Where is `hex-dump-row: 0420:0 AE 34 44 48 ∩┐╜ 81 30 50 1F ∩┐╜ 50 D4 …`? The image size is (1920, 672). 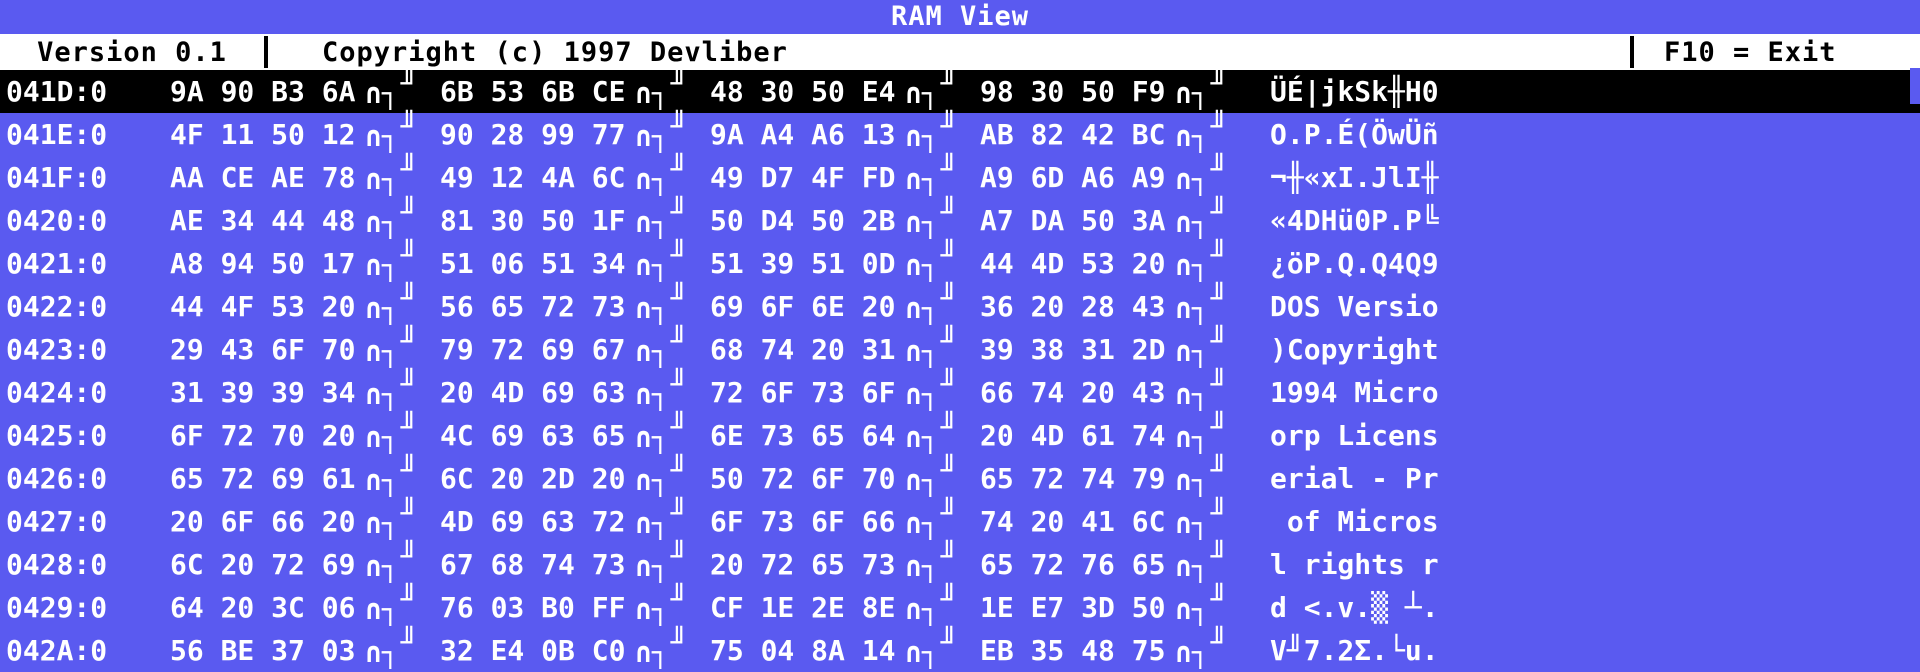
hex-dump-row: 0420:0 AE 34 44 48 ∩┐╜ 81 30 50 1F ∩┐╜ 50 D4 … is located at coordinates (960, 219).